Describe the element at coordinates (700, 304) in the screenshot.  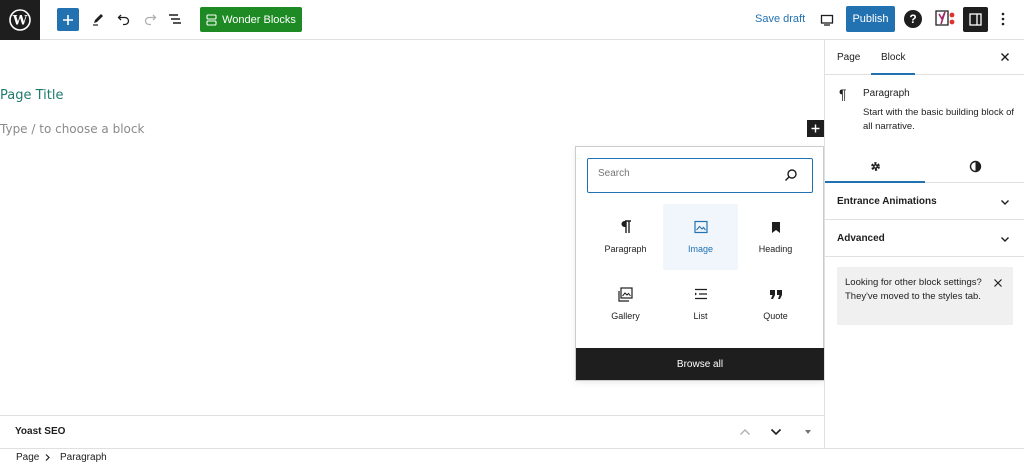
I see `block-option-list: List` at that location.